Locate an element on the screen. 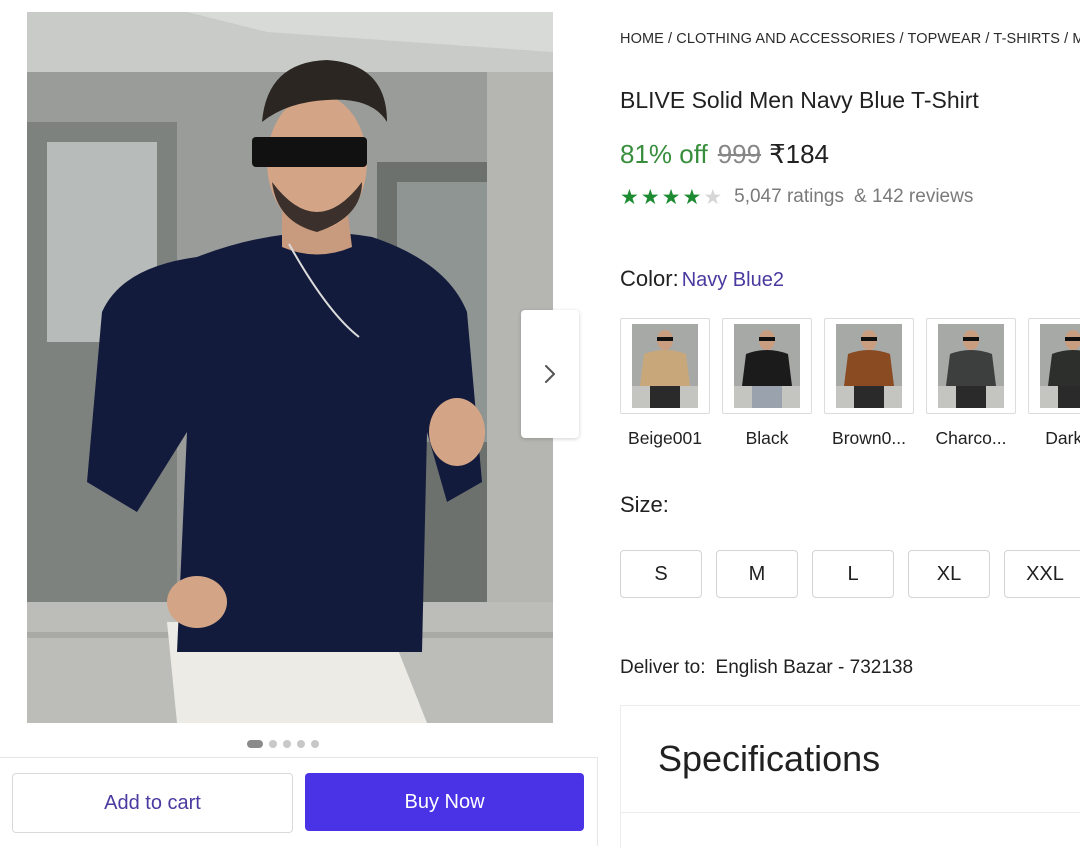 The width and height of the screenshot is (1080, 848). color-section: Color: Navy Blue2 is located at coordinates (702, 279).